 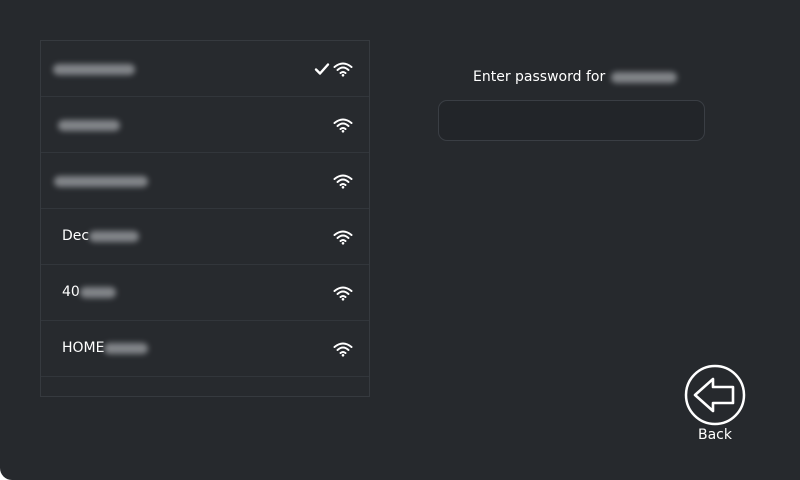 I want to click on back-arrow-icon, so click(x=715, y=395).